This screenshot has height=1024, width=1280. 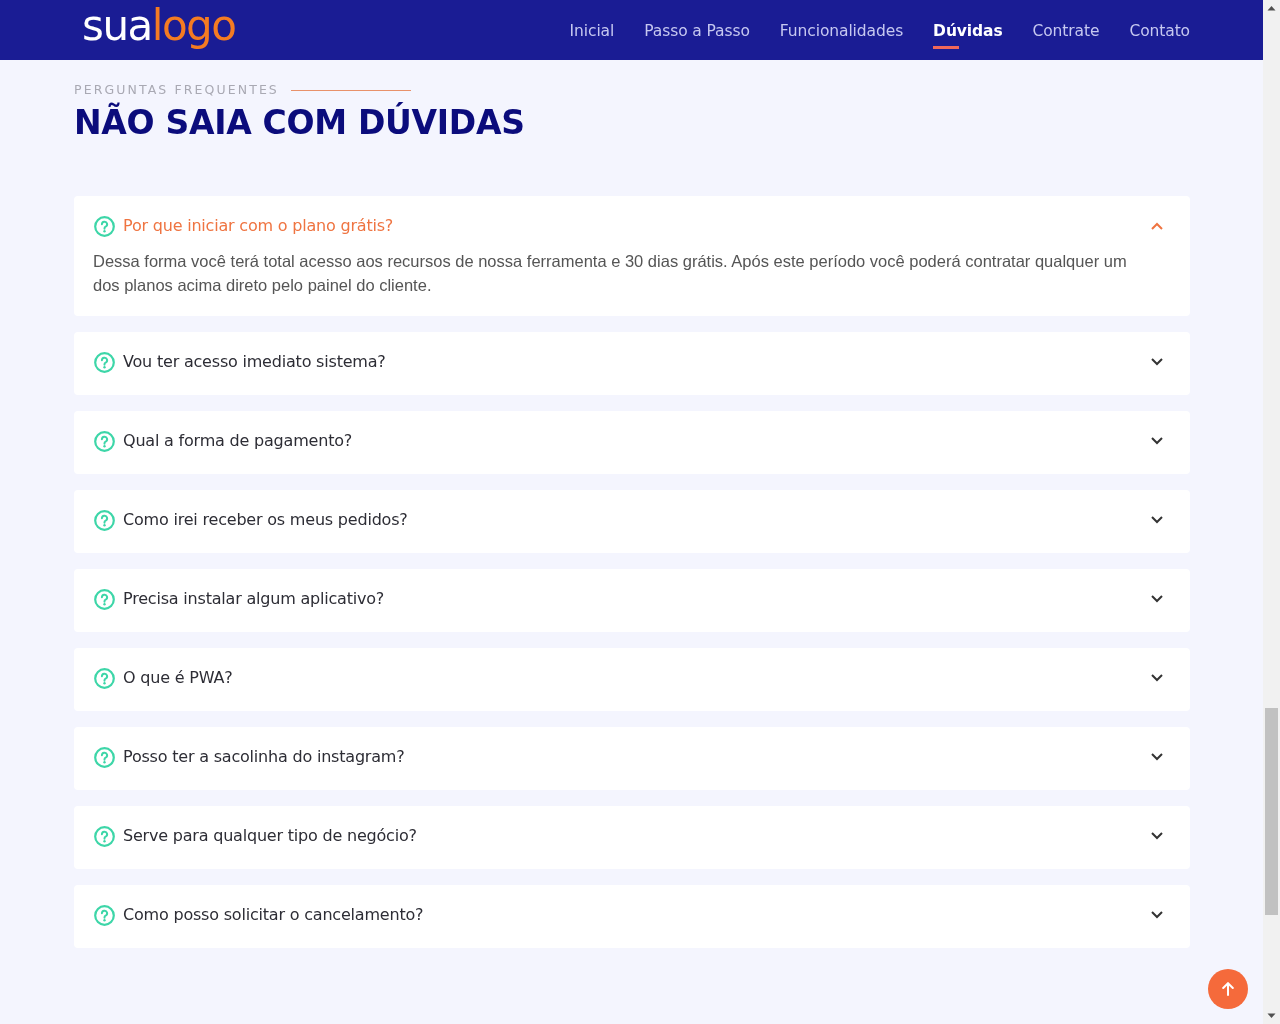 I want to click on scrollbar-thumb, so click(x=1271, y=811).